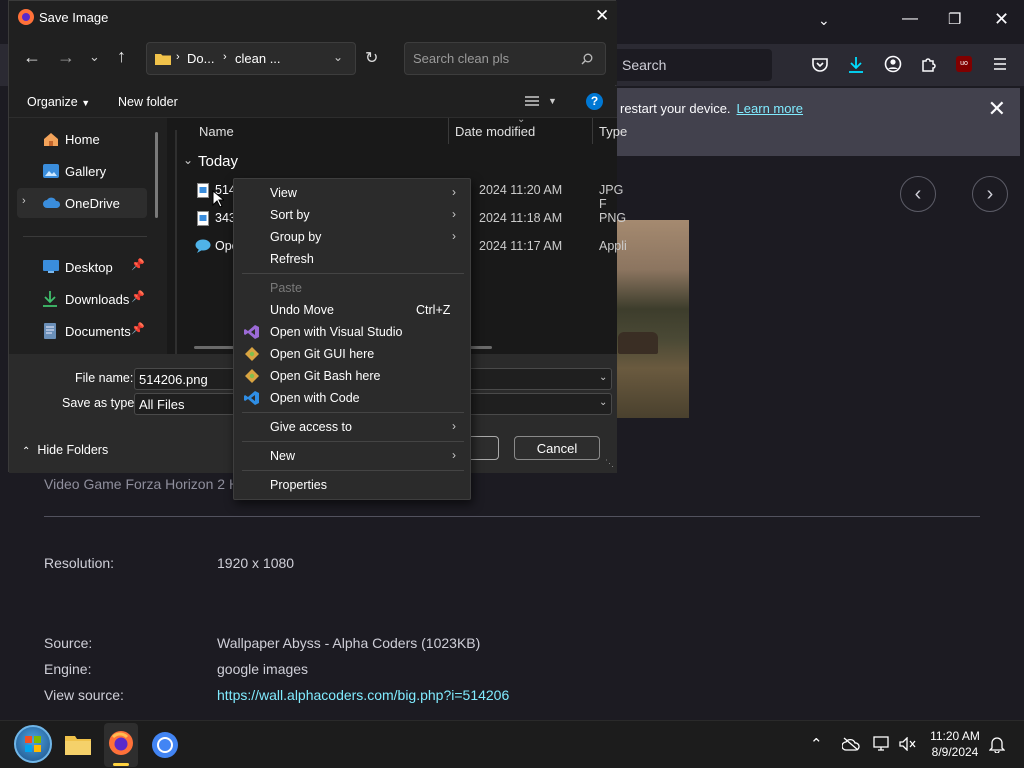  What do you see at coordinates (990, 194) in the screenshot?
I see `next-image-button: ›` at bounding box center [990, 194].